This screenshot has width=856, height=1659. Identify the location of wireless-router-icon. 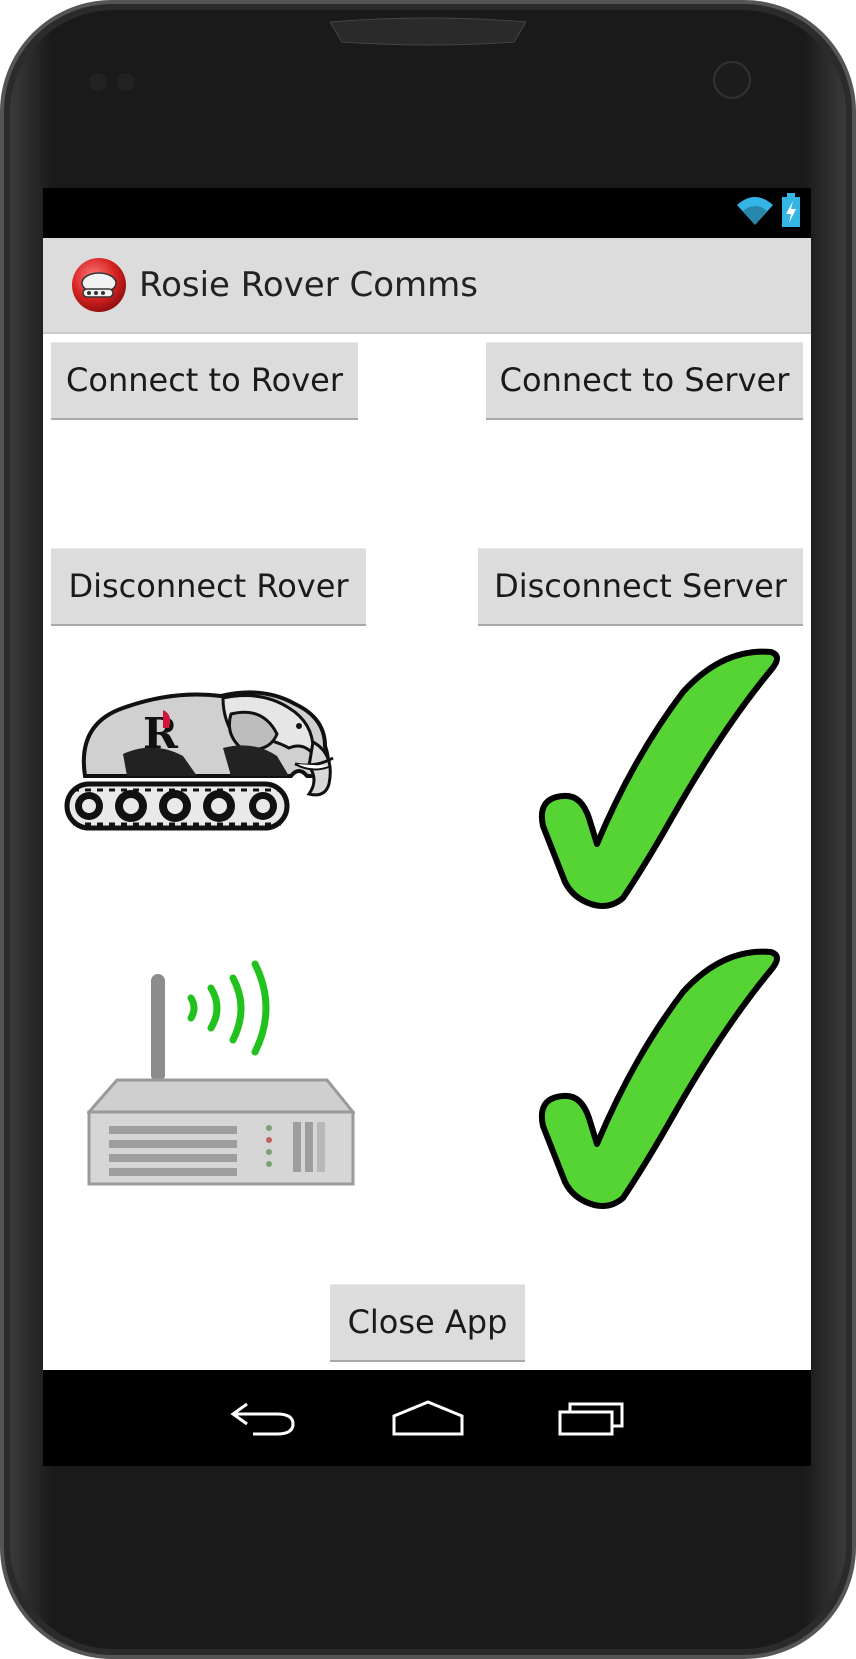
(221, 1076).